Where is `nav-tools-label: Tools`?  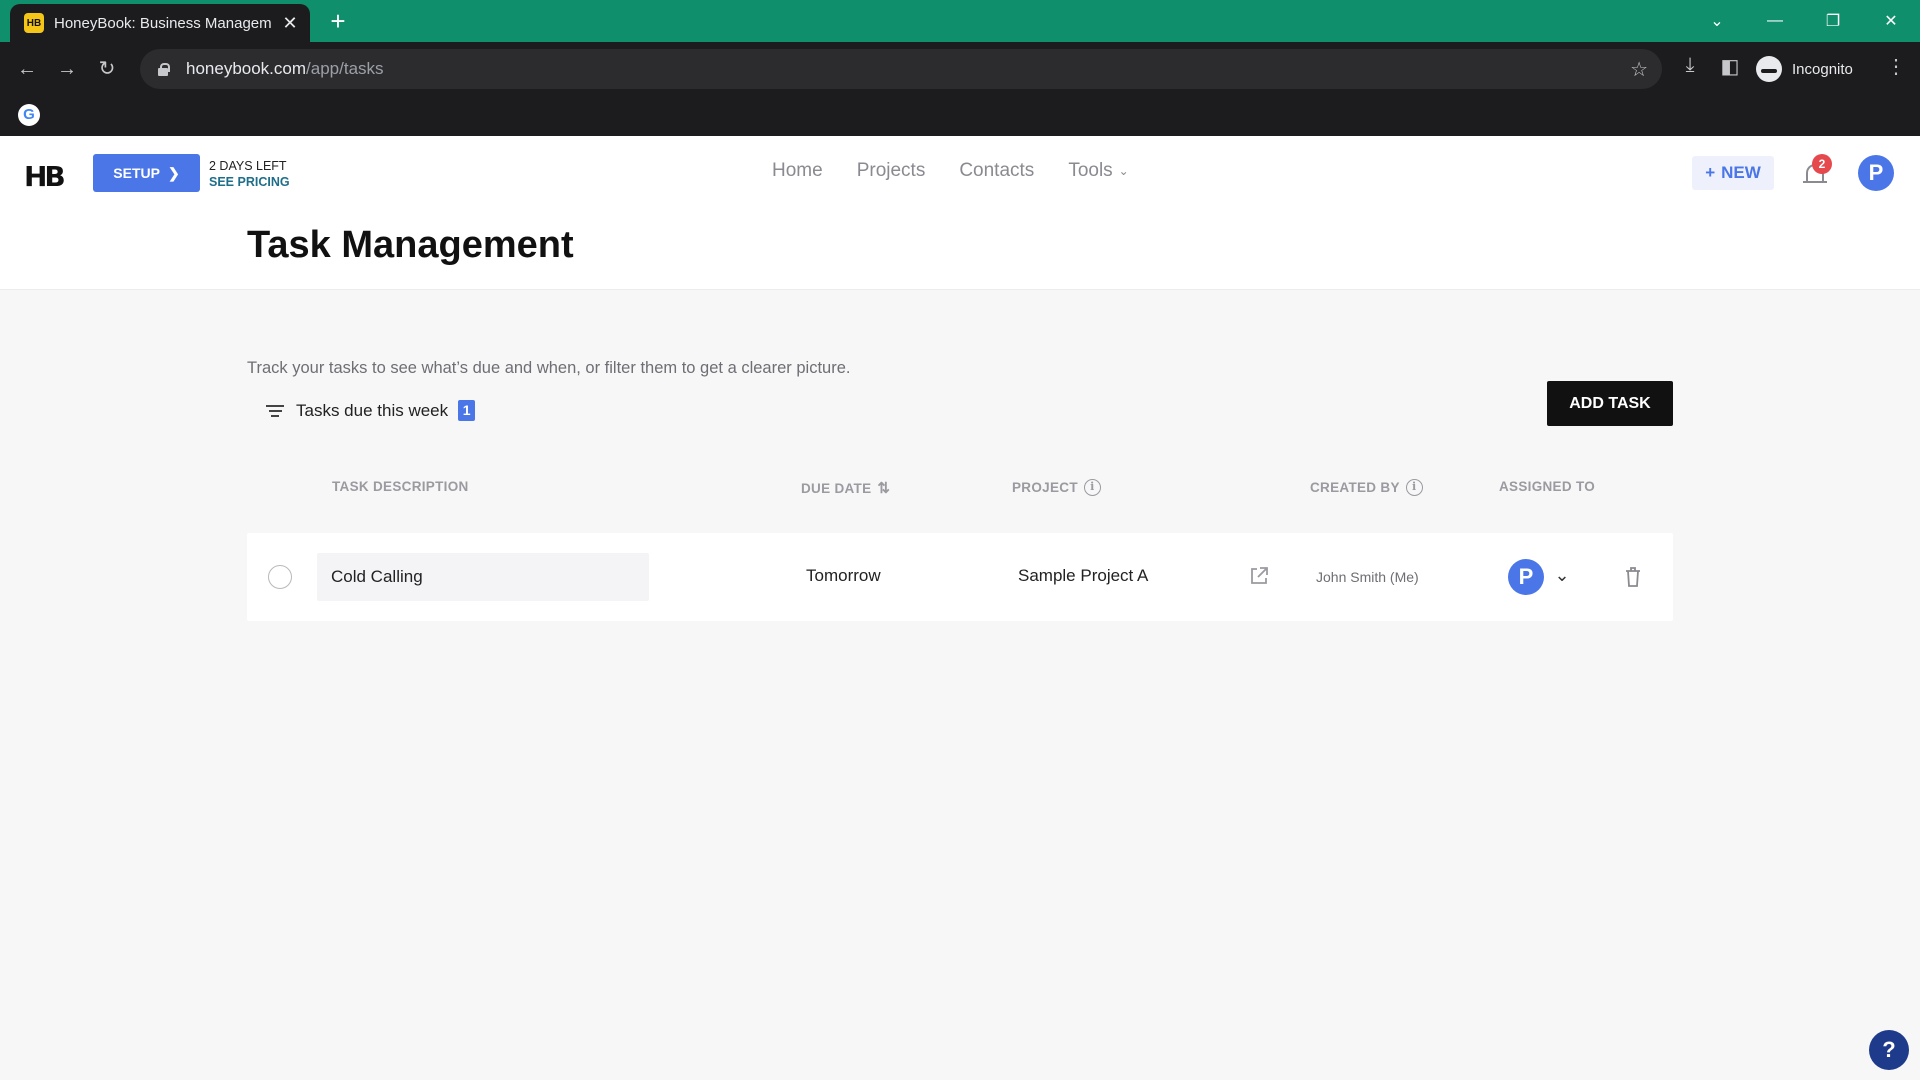
nav-tools-label: Tools is located at coordinates (1090, 170).